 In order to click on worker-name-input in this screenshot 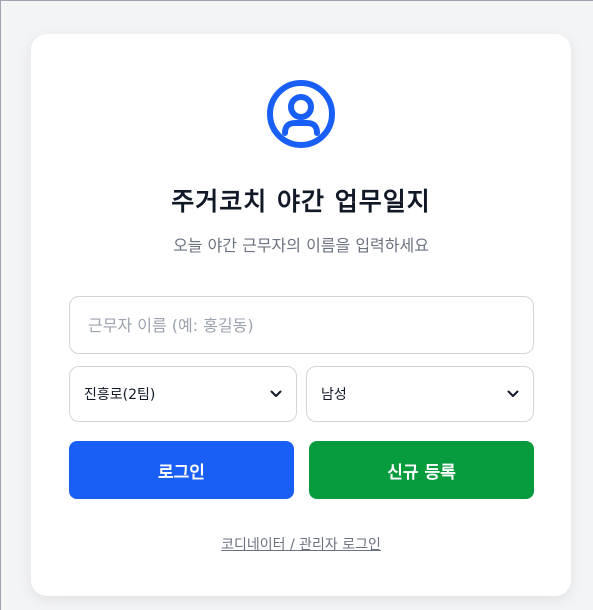, I will do `click(301, 325)`.